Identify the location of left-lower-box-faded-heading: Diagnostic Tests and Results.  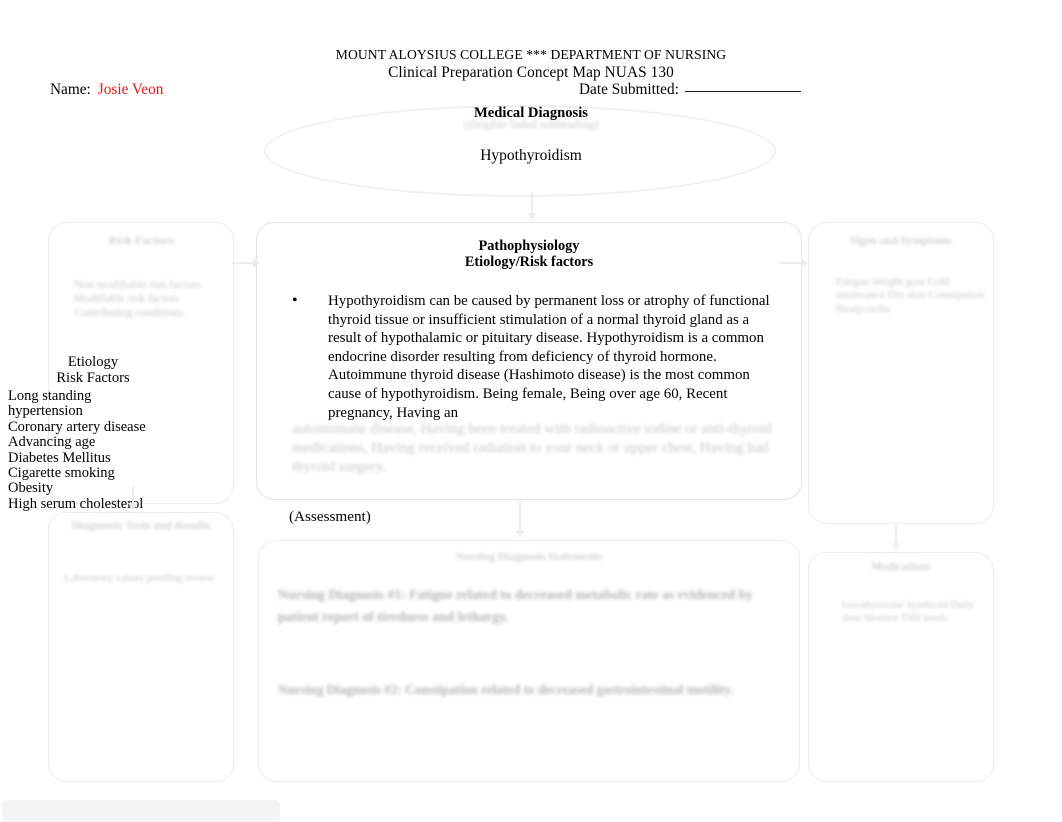
(141, 526).